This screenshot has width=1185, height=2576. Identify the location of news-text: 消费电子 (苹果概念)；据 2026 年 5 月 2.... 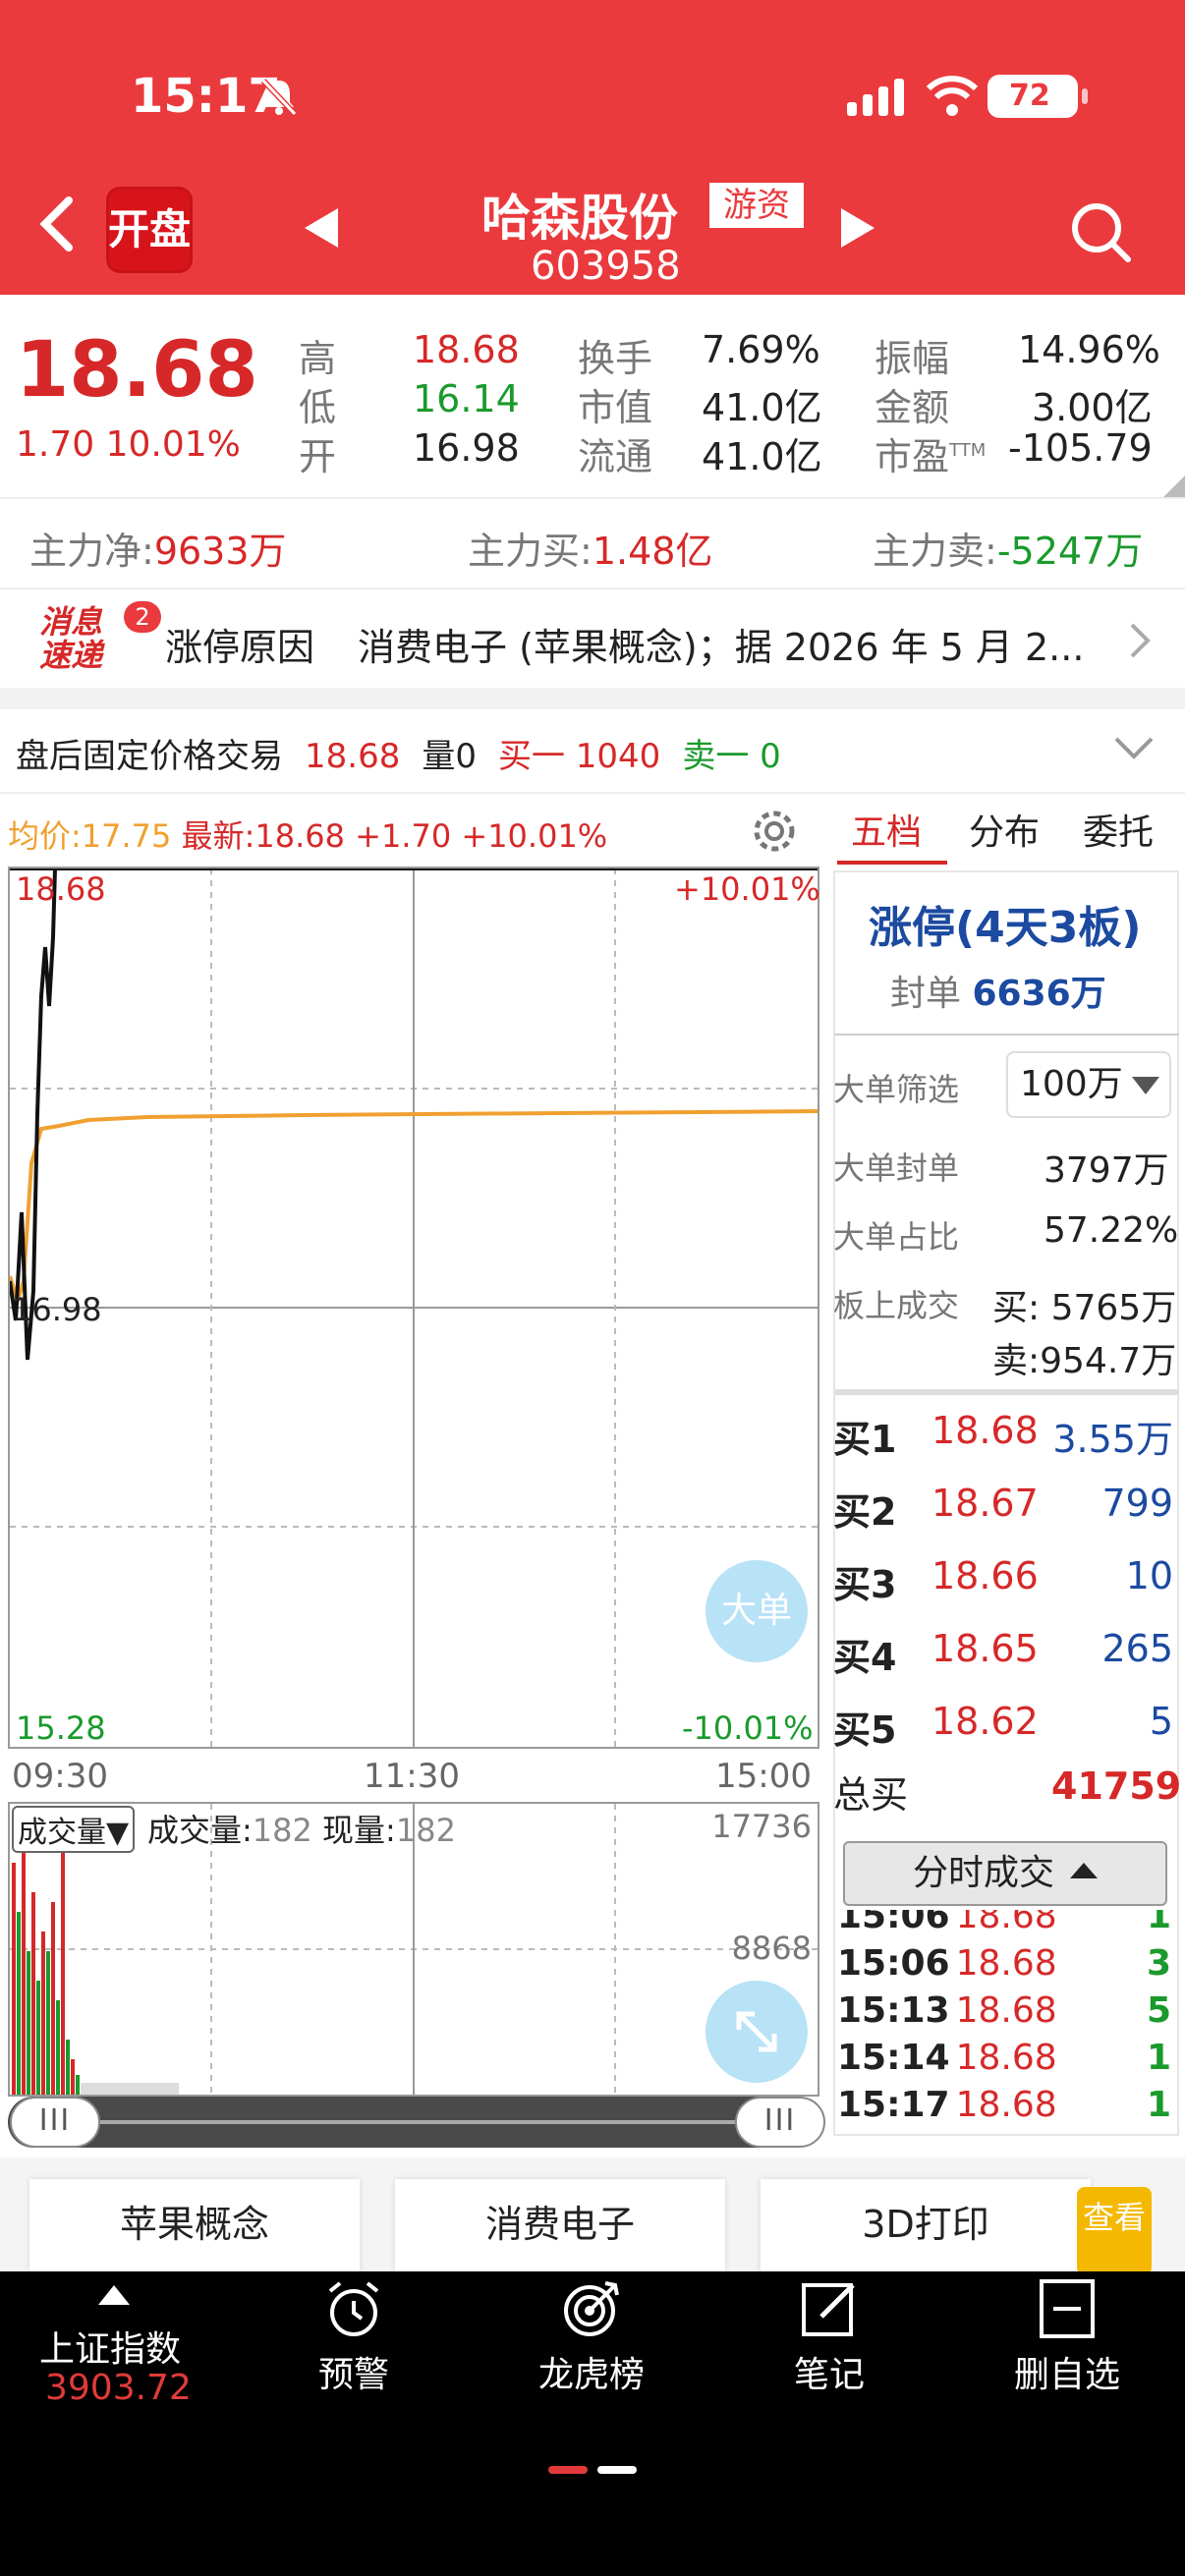
(731, 644).